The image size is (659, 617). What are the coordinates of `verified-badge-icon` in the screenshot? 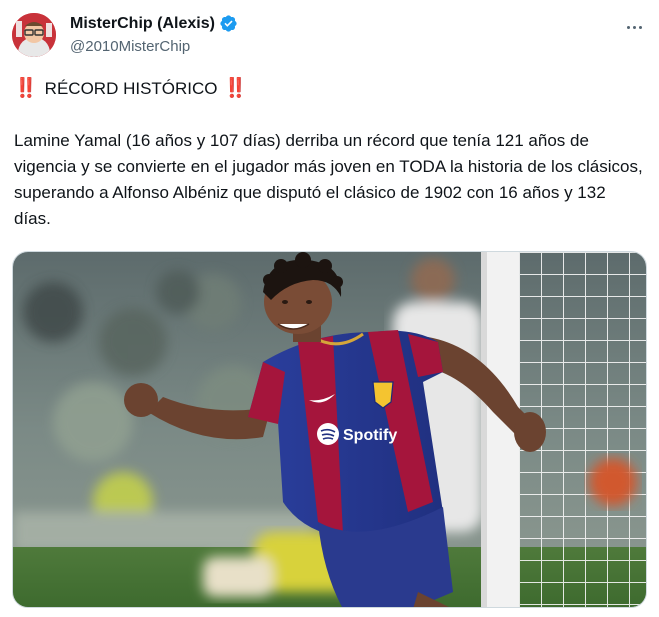 It's located at (228, 23).